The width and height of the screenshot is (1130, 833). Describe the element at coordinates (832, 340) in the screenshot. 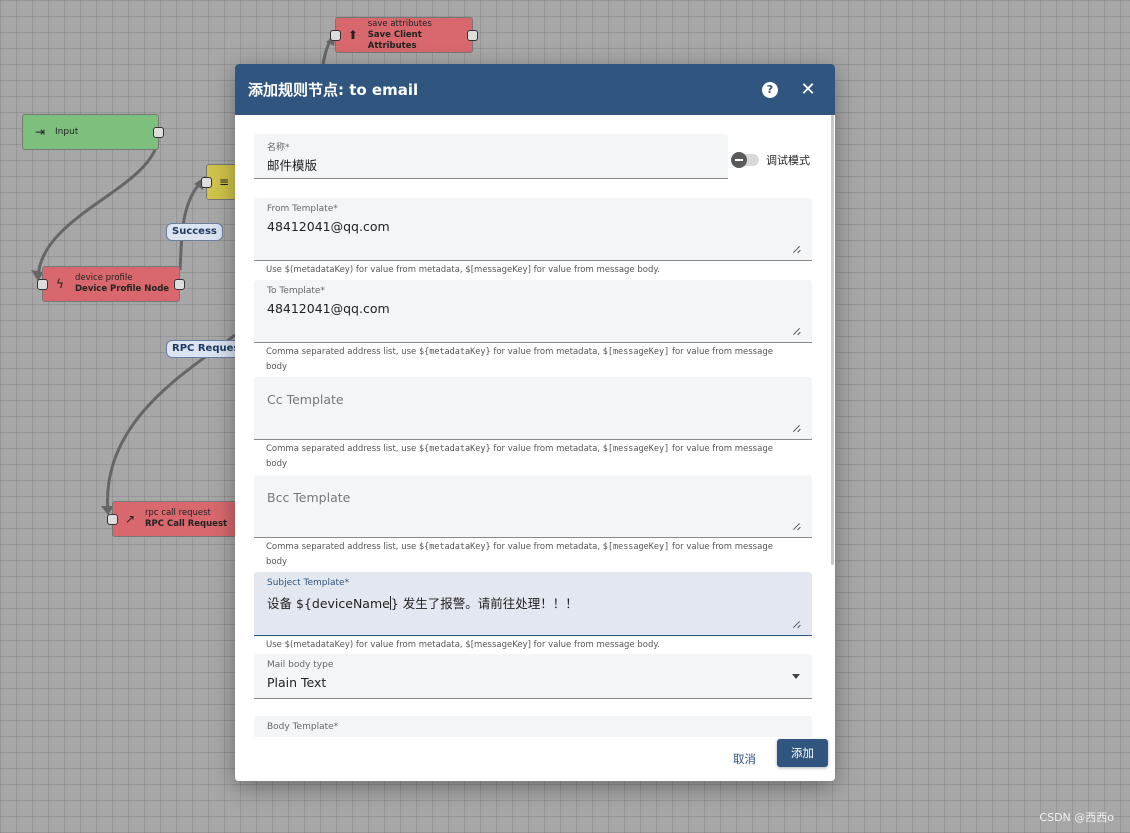

I see `dialog-scrollbar` at that location.